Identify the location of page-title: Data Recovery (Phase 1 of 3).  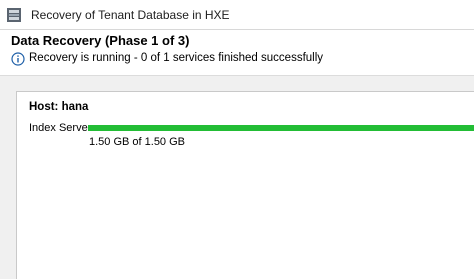
(100, 40).